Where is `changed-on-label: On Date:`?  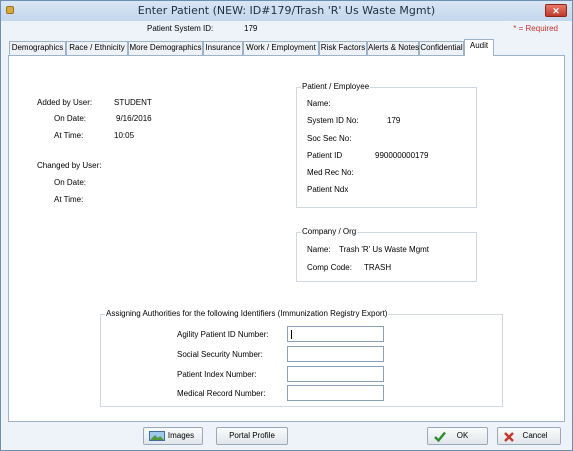 changed-on-label: On Date: is located at coordinates (70, 182).